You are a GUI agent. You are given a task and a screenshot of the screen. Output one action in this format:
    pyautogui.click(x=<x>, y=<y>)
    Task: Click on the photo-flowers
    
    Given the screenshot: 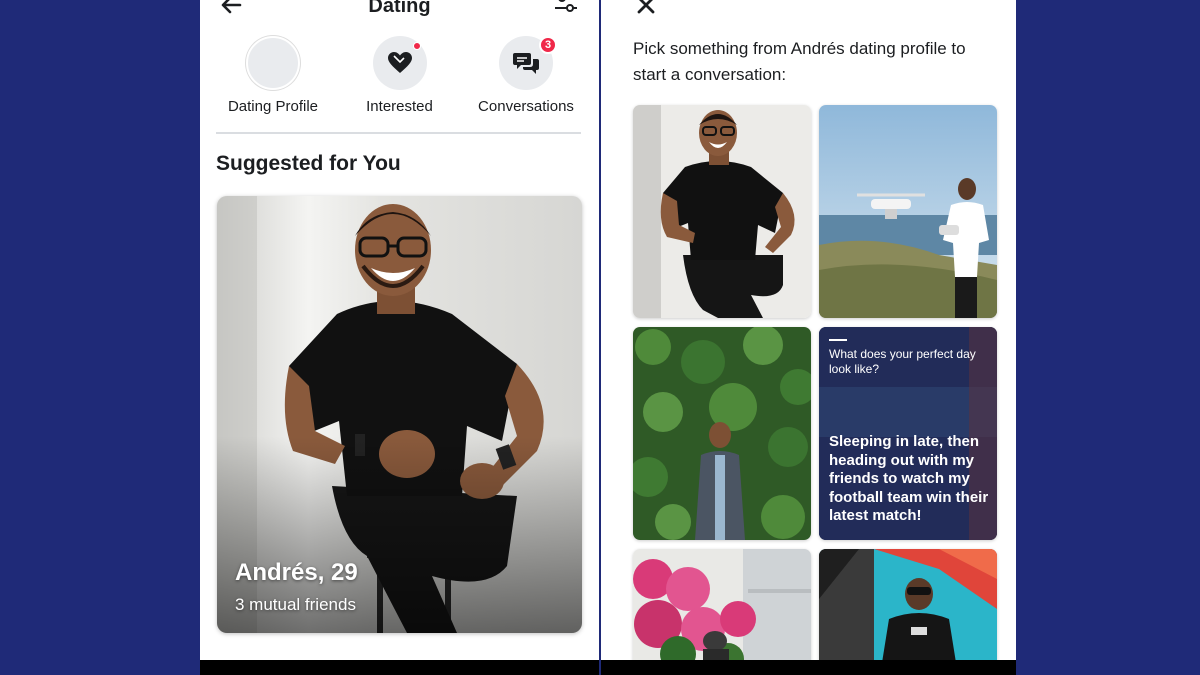 What is the action you would take?
    pyautogui.click(x=722, y=604)
    